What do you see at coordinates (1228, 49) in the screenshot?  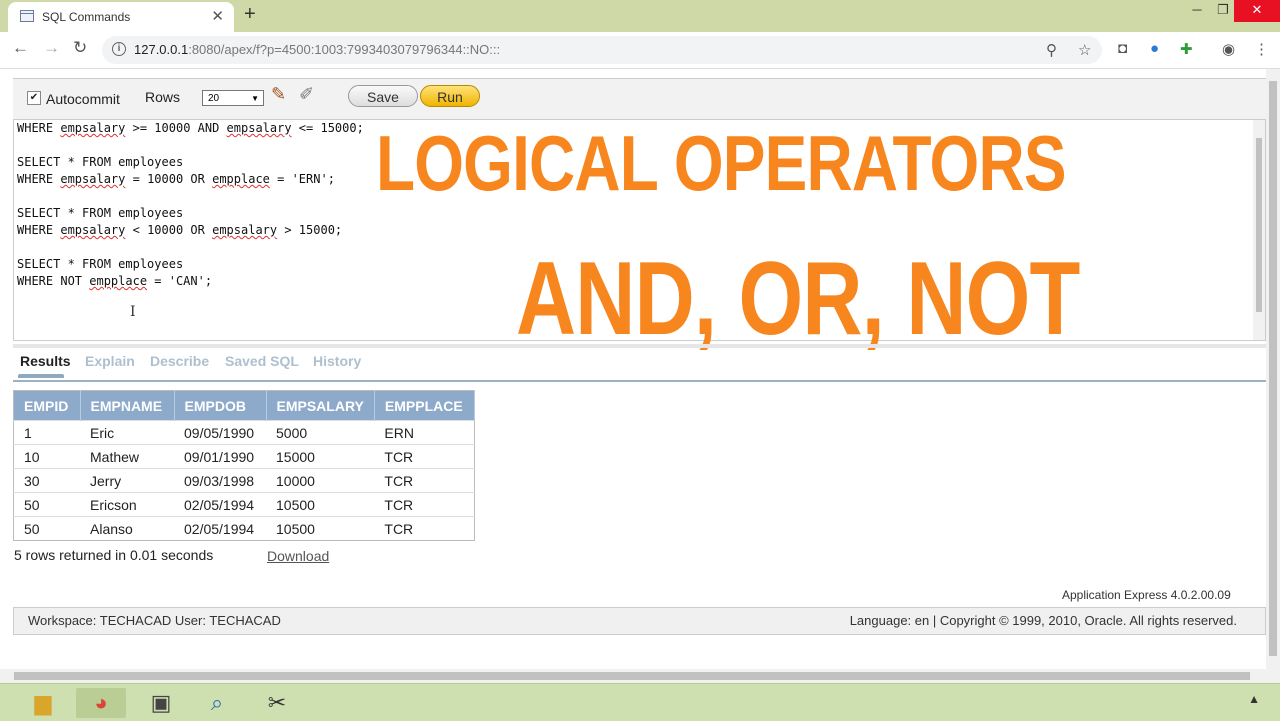 I see `profile-avatar-icon: ◉` at bounding box center [1228, 49].